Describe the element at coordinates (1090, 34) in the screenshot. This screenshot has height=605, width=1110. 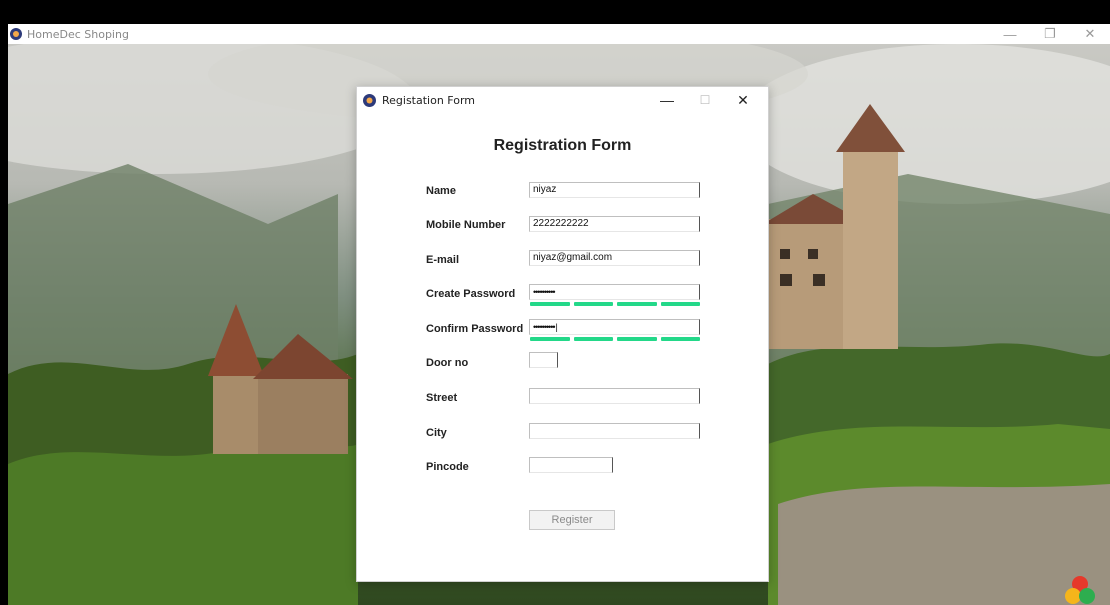
I see `close-button: ✕` at that location.